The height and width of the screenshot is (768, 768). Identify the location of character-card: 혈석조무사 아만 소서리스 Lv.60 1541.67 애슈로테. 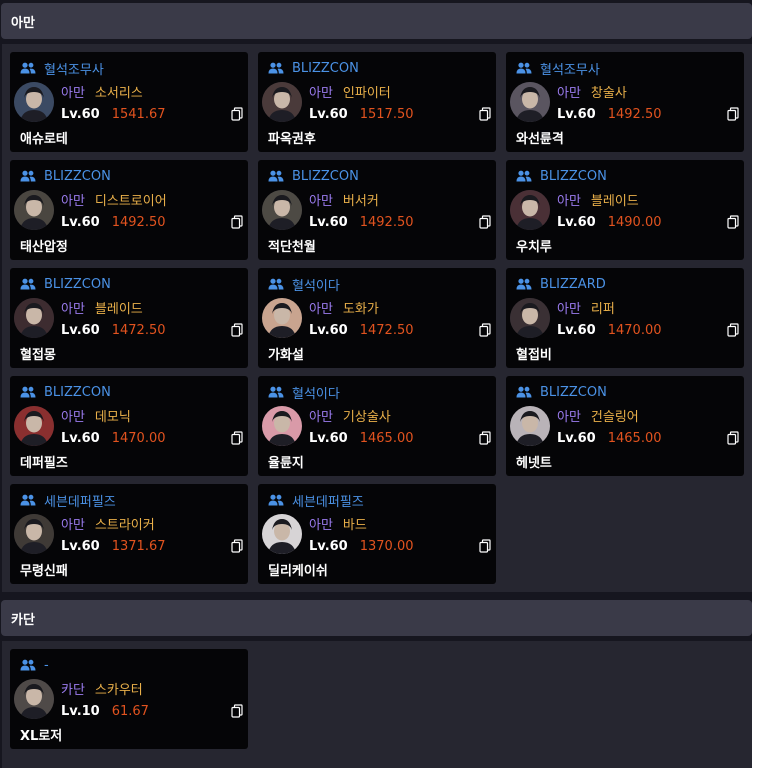
(129, 102).